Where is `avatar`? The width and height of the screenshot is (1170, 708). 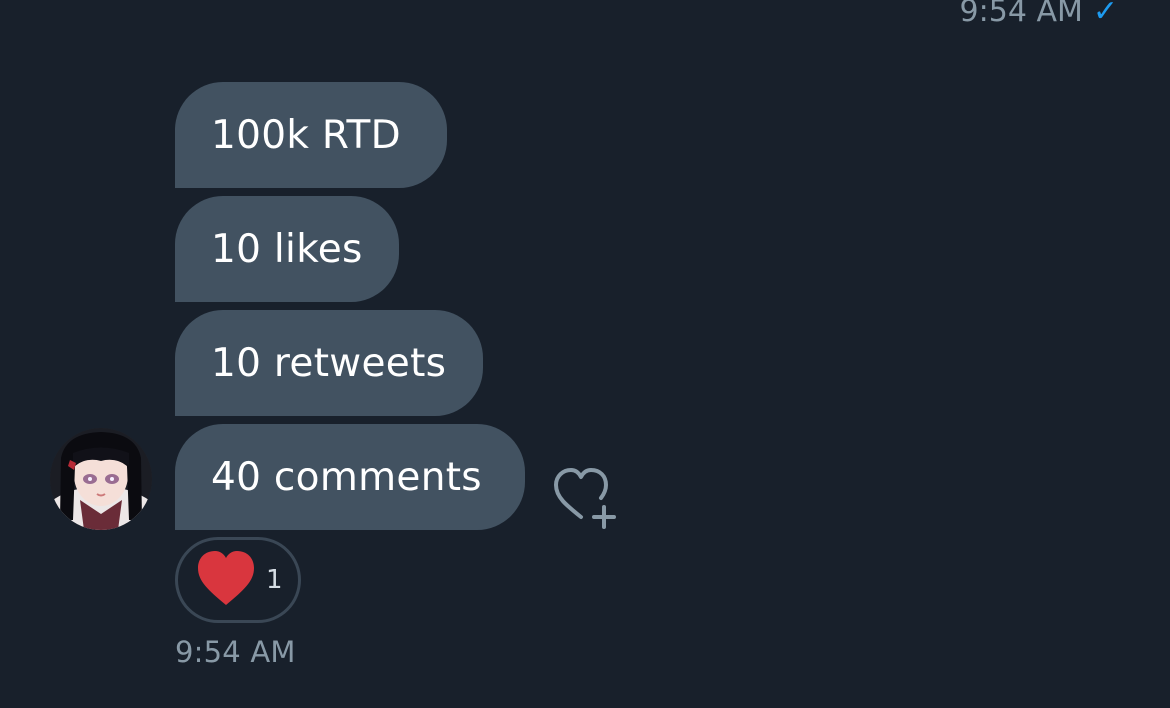 avatar is located at coordinates (101, 479).